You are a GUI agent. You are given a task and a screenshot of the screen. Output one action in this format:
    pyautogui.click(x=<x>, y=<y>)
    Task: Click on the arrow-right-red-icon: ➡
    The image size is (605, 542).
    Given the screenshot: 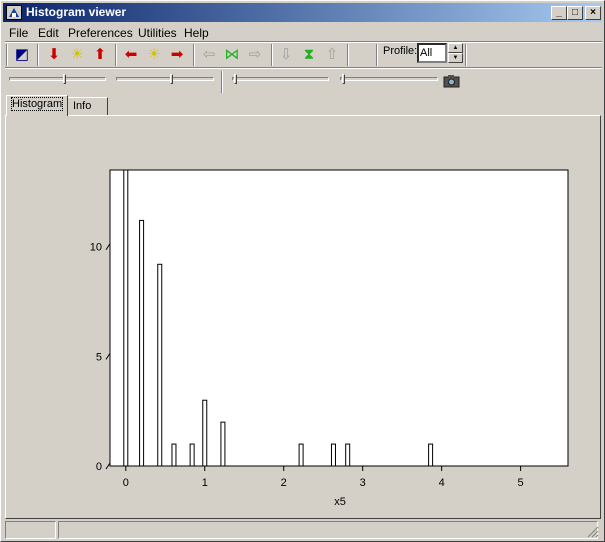 What is the action you would take?
    pyautogui.click(x=177, y=55)
    